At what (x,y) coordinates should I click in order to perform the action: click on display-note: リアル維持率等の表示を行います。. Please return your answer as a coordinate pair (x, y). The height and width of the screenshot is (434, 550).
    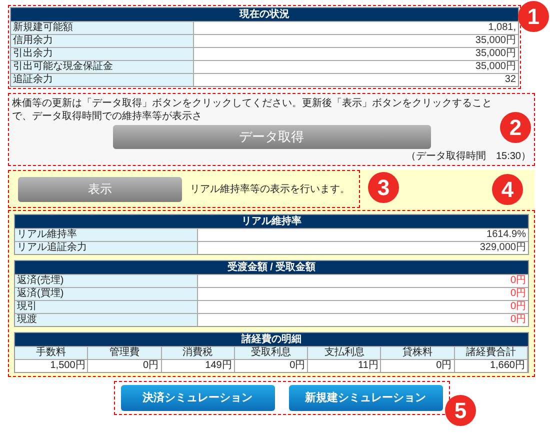
    Looking at the image, I should click on (270, 189).